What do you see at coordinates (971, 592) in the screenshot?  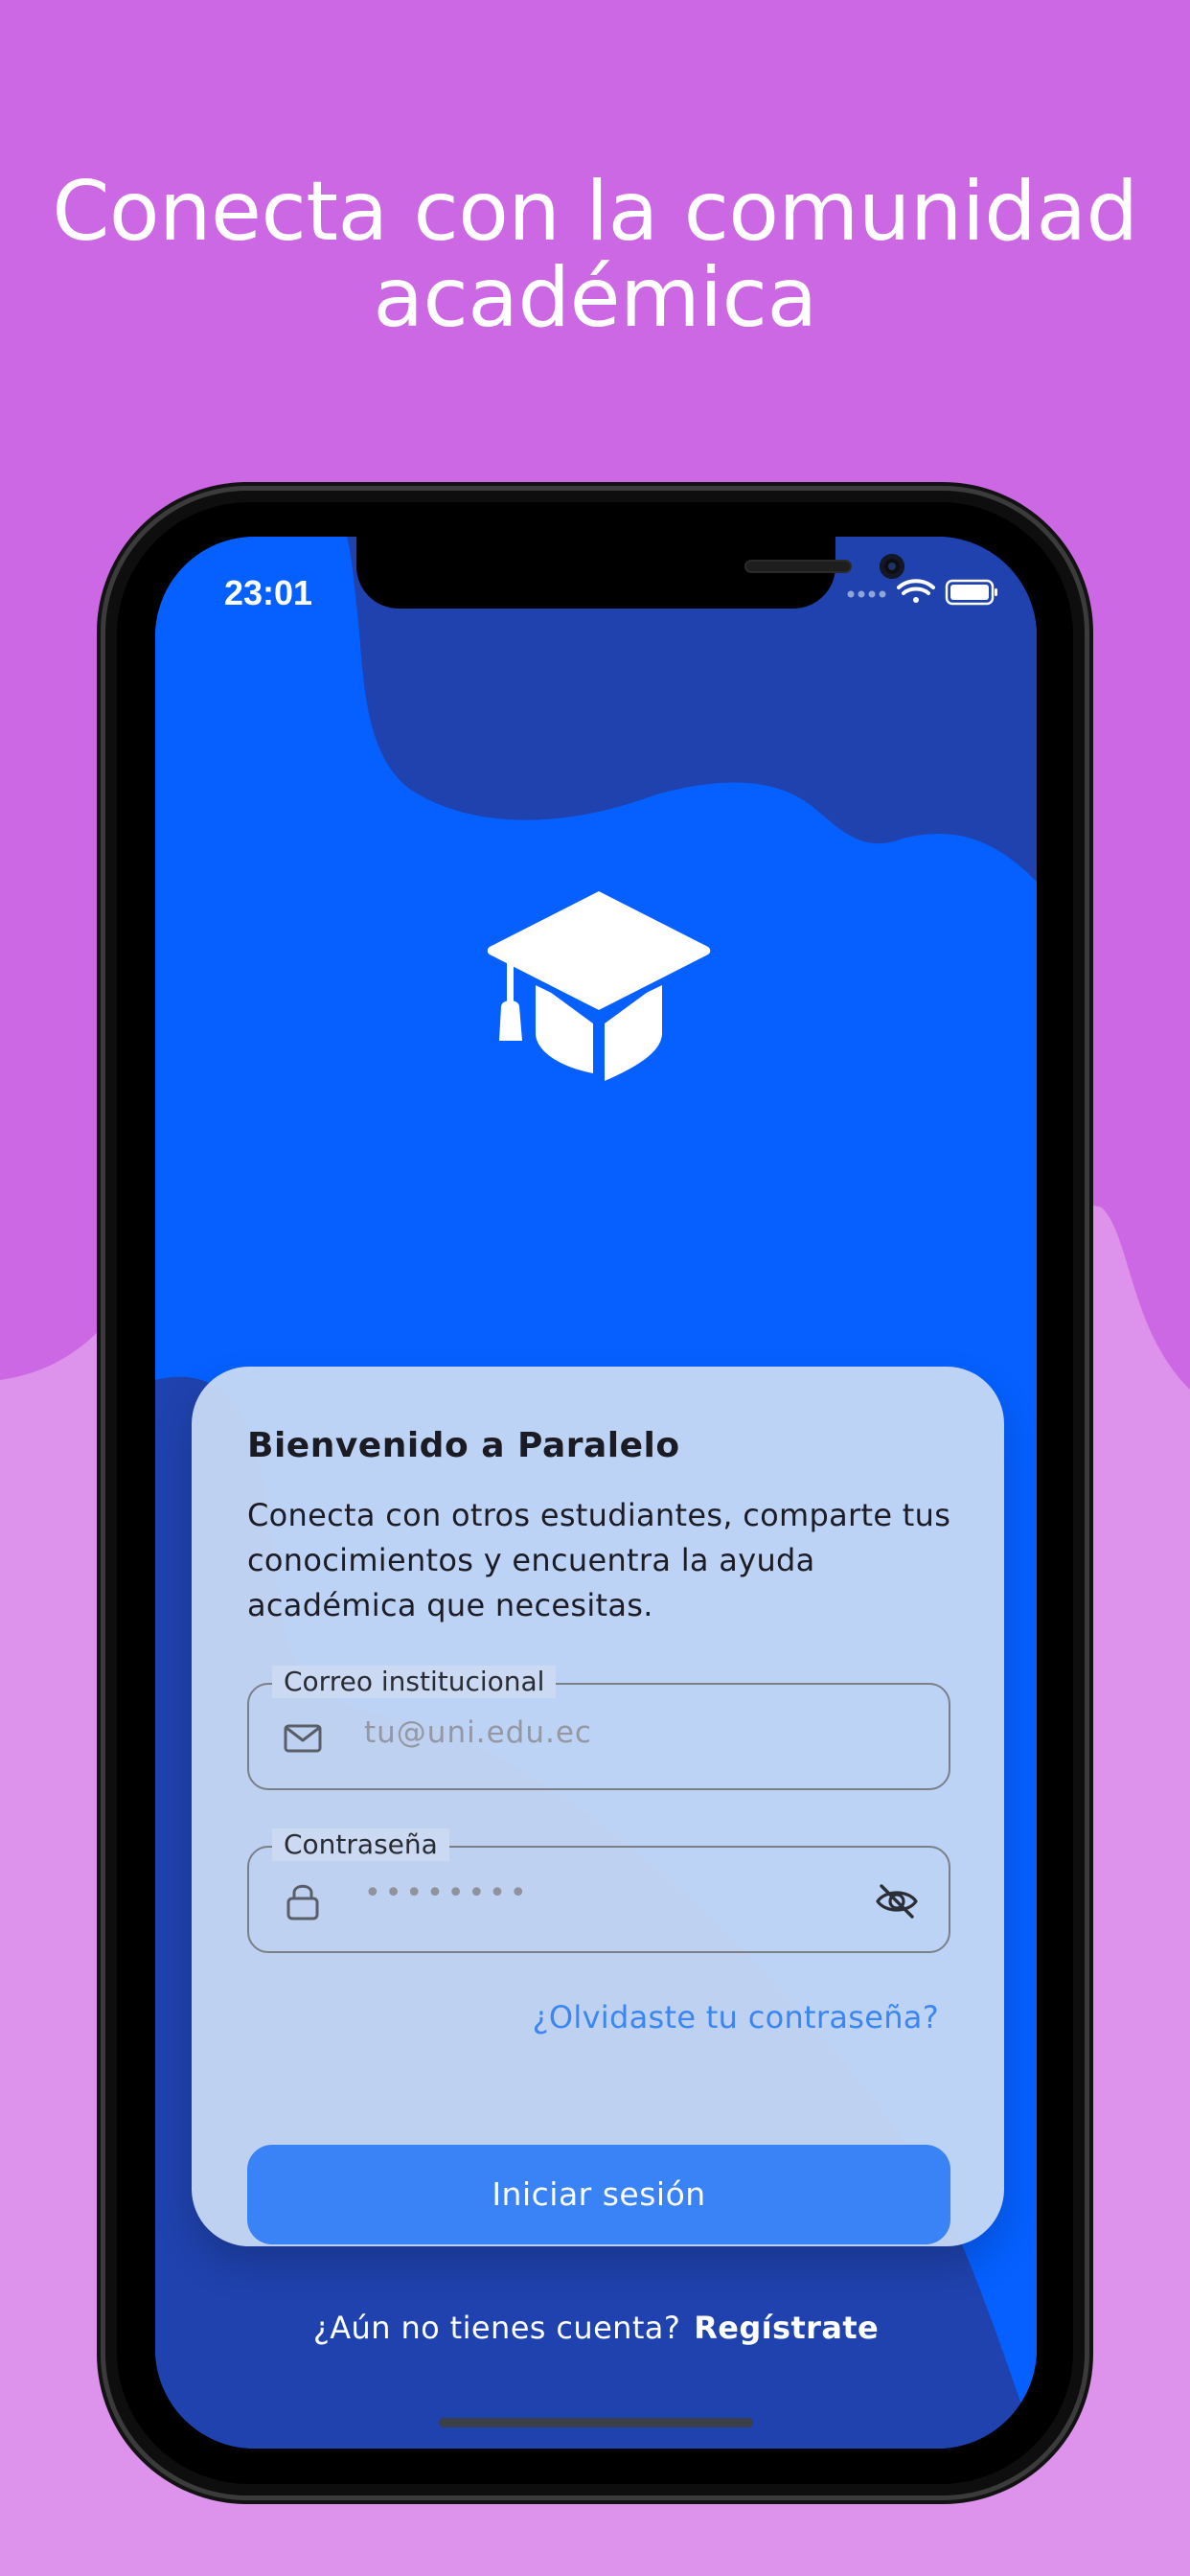 I see `battery-icon` at bounding box center [971, 592].